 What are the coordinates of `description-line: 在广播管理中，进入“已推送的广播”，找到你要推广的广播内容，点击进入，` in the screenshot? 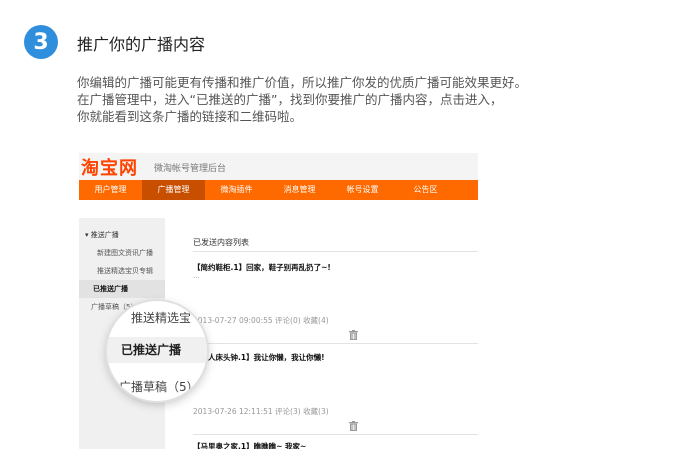 It's located at (290, 99).